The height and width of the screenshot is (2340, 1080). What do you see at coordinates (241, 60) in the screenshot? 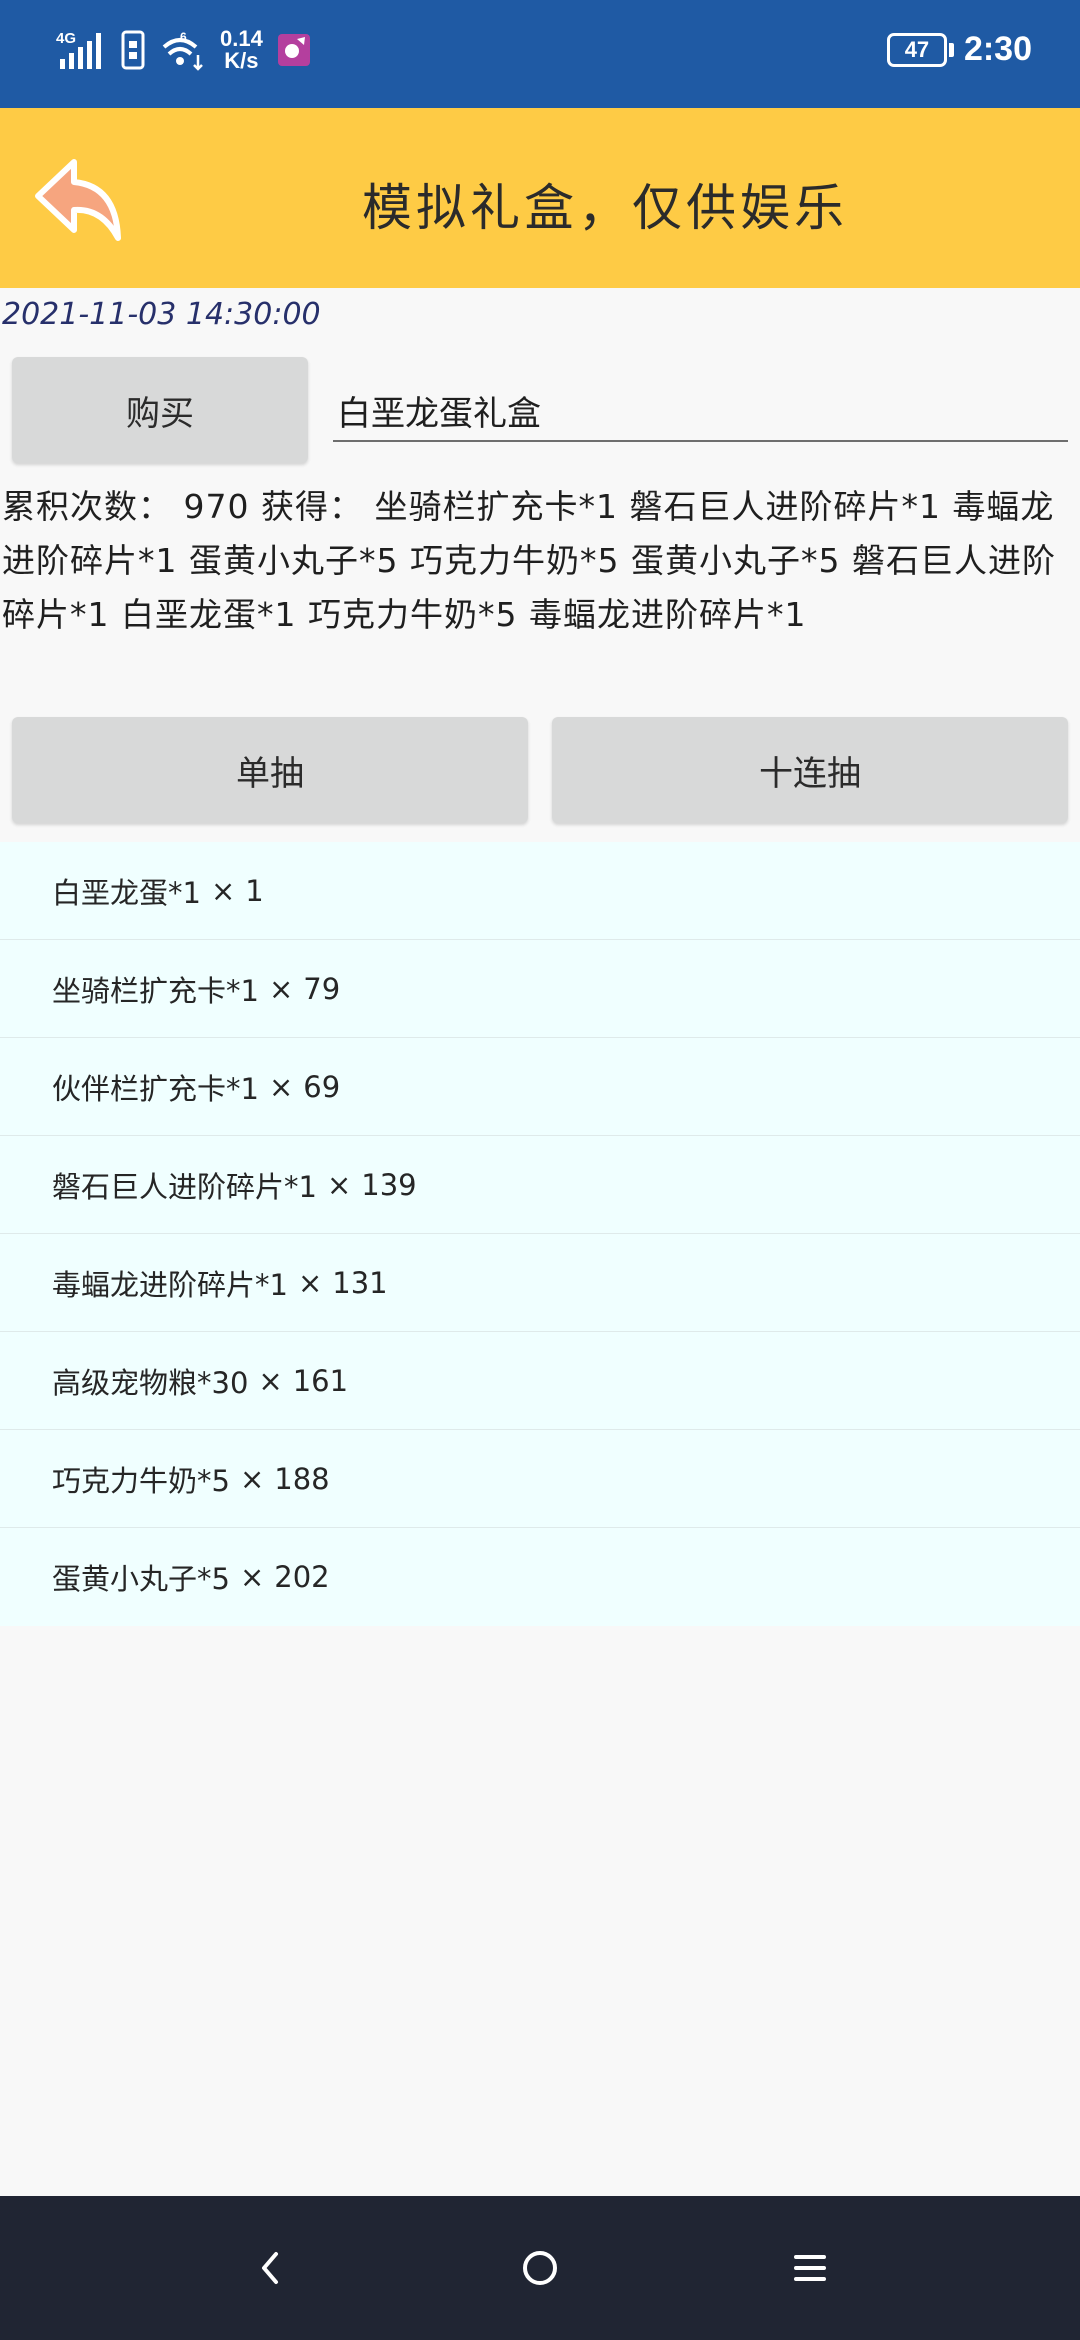
I see `network-speed-unit: K/s` at bounding box center [241, 60].